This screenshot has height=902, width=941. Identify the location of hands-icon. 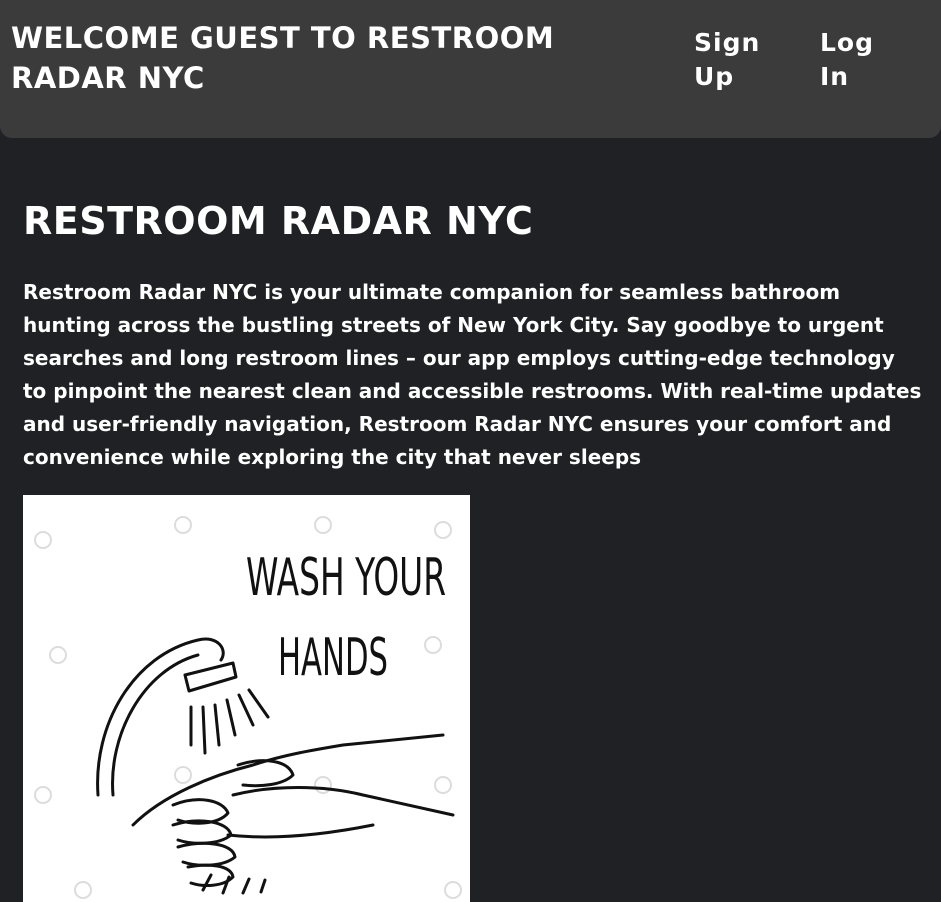
(293, 814).